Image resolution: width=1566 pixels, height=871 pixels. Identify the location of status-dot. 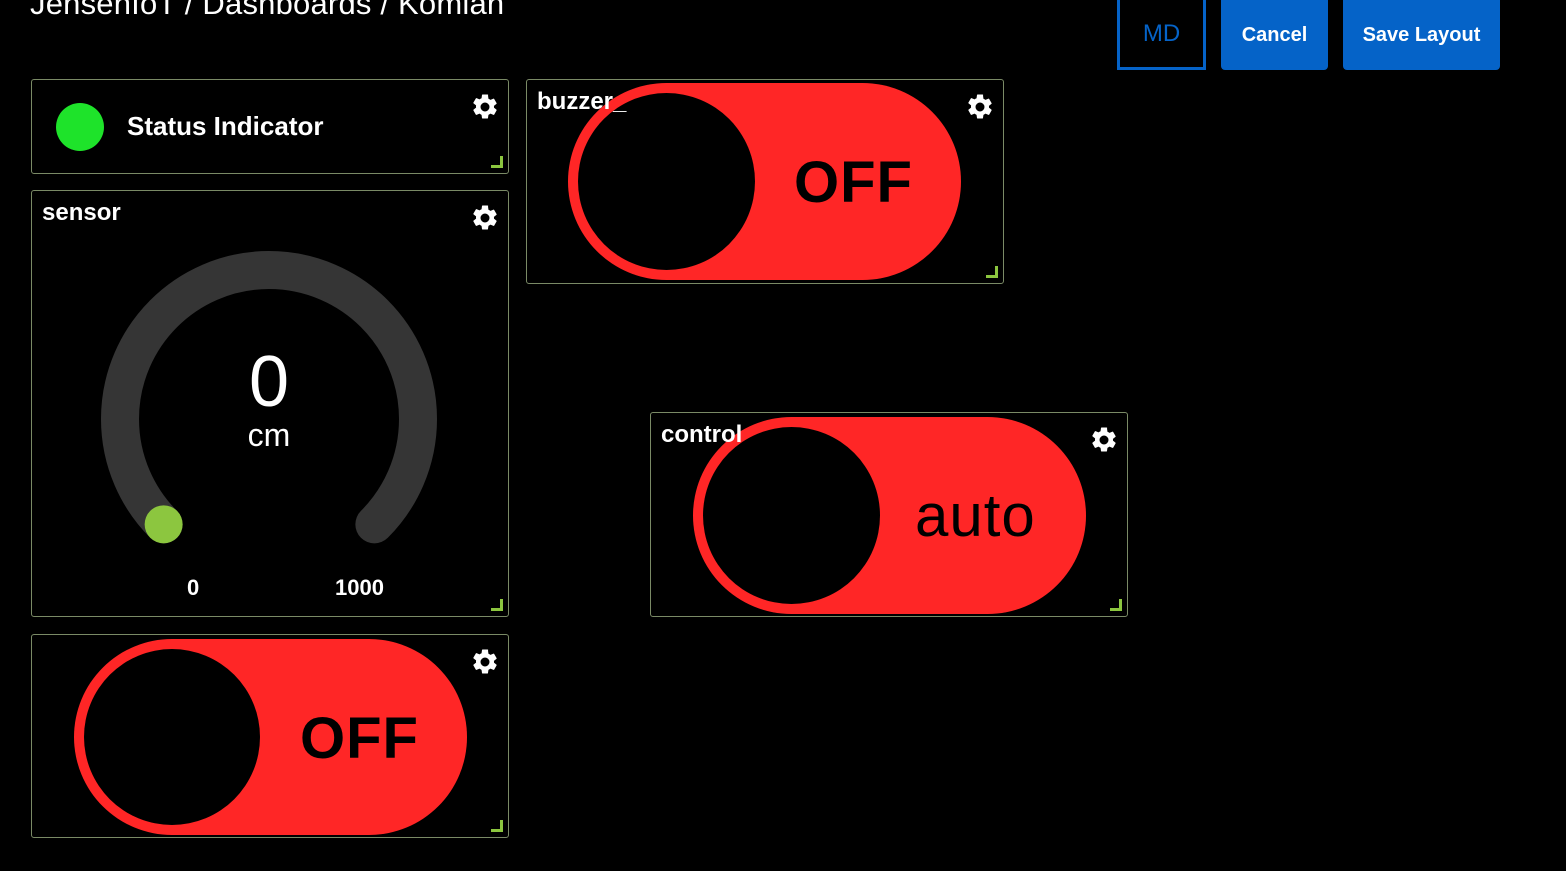
(80, 127).